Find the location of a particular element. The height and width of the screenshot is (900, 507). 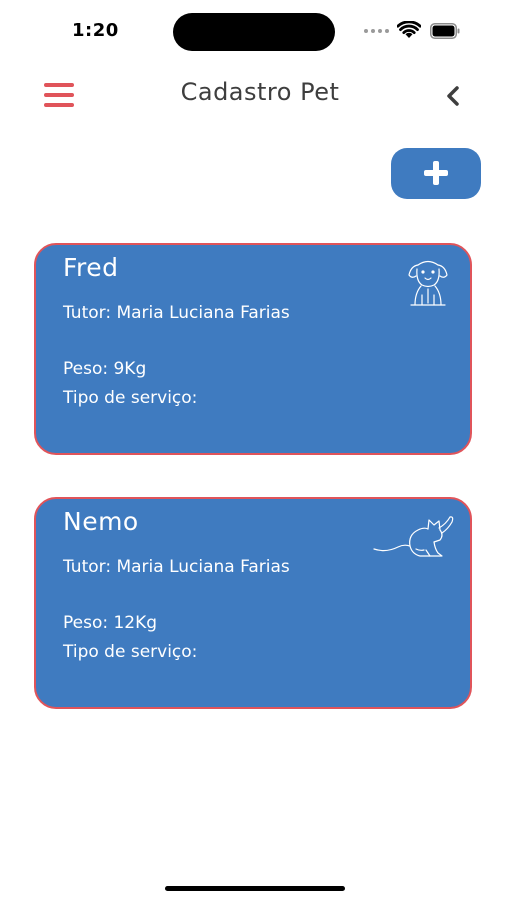

pet-weight: Peso: 9Kg is located at coordinates (105, 369).